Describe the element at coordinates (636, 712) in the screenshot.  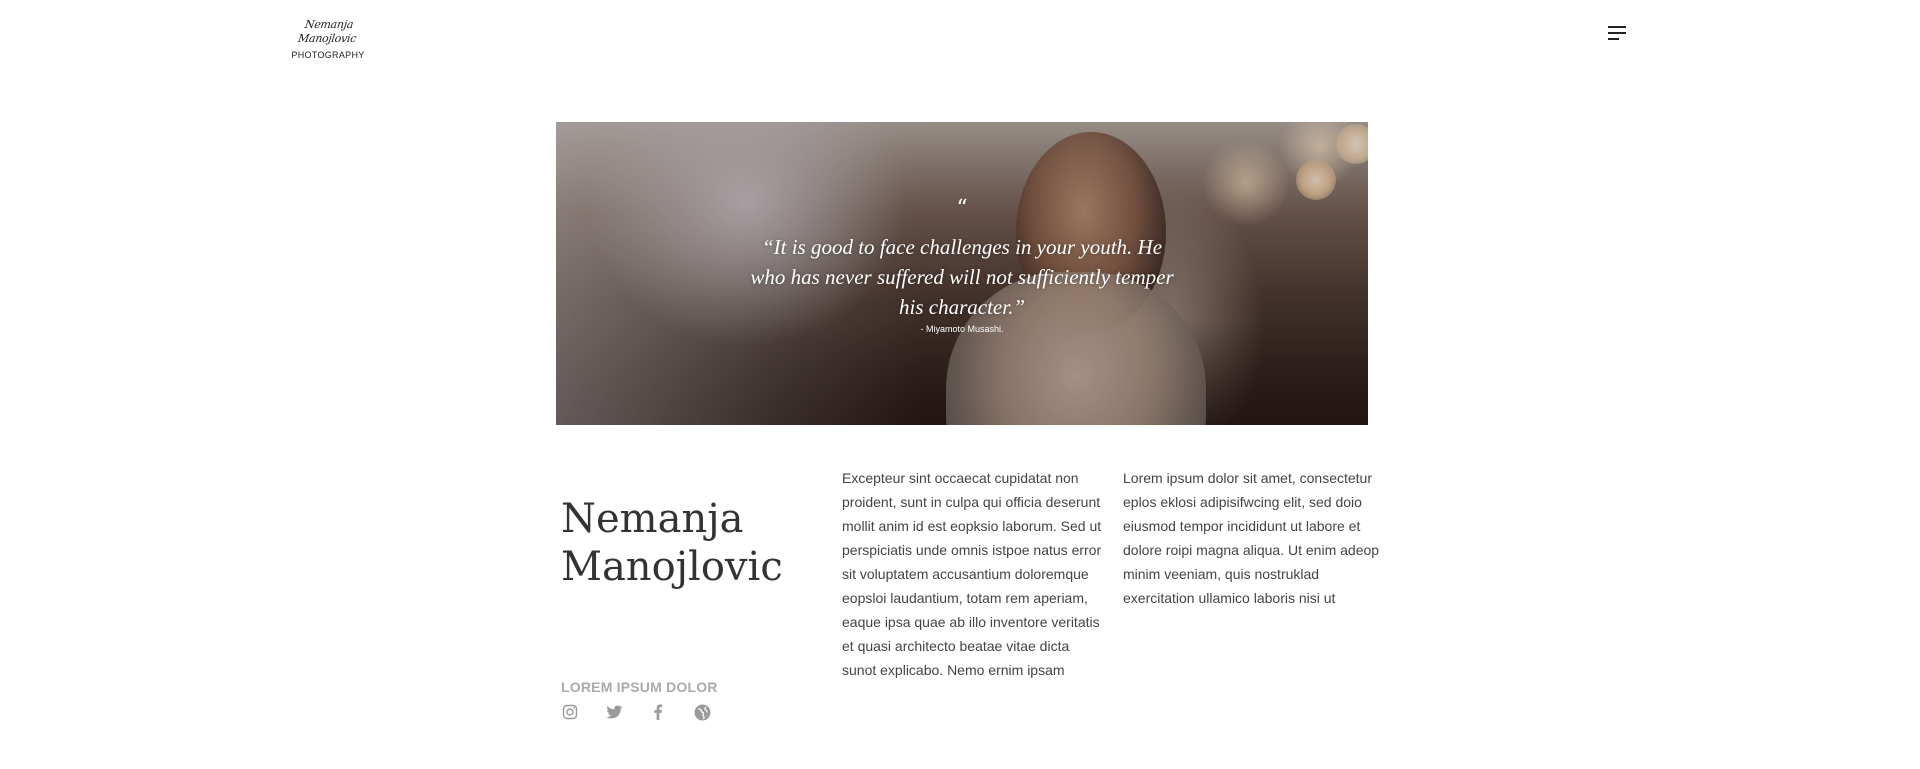
I see `social-links` at that location.